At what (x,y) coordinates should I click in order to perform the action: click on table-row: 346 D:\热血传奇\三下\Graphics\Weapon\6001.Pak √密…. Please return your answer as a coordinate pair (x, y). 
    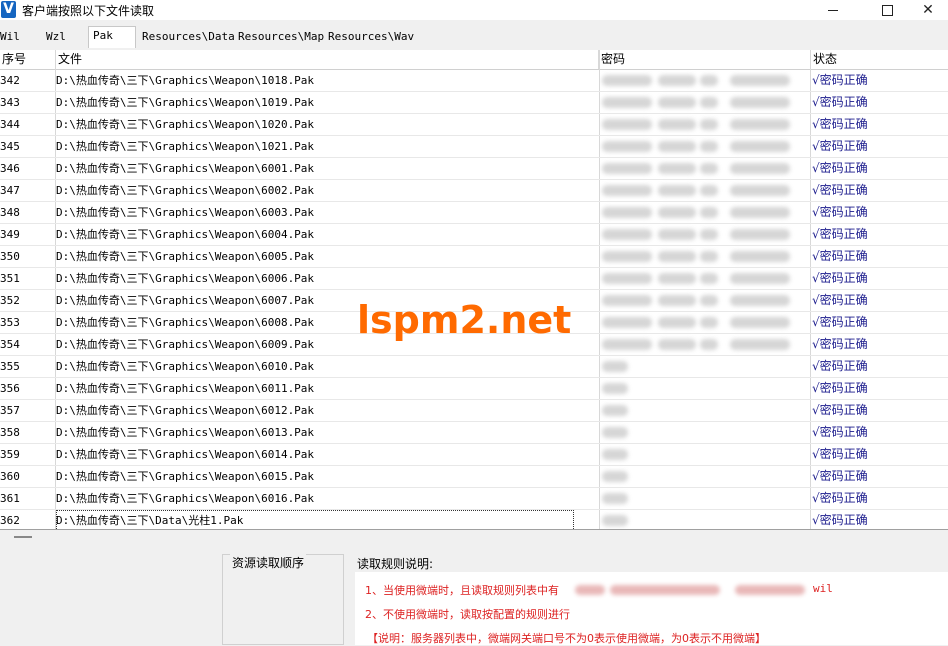
    Looking at the image, I should click on (474, 169).